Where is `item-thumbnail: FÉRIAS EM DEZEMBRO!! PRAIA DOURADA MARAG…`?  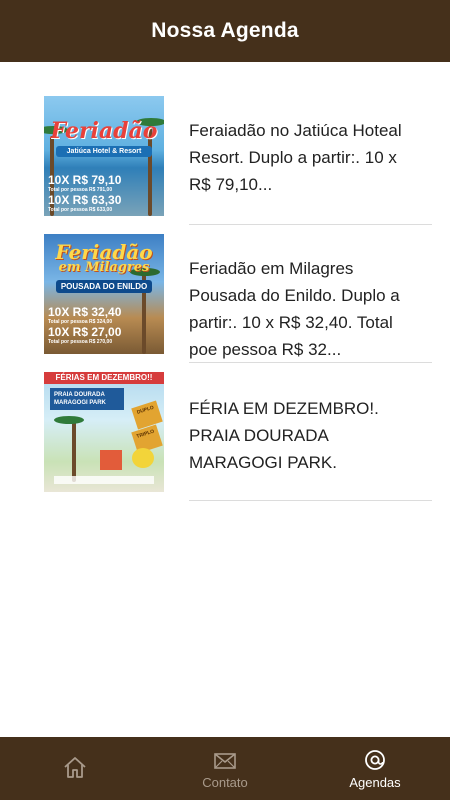
item-thumbnail: FÉRIAS EM DEZEMBRO!! PRAIA DOURADA MARAG… is located at coordinates (104, 432).